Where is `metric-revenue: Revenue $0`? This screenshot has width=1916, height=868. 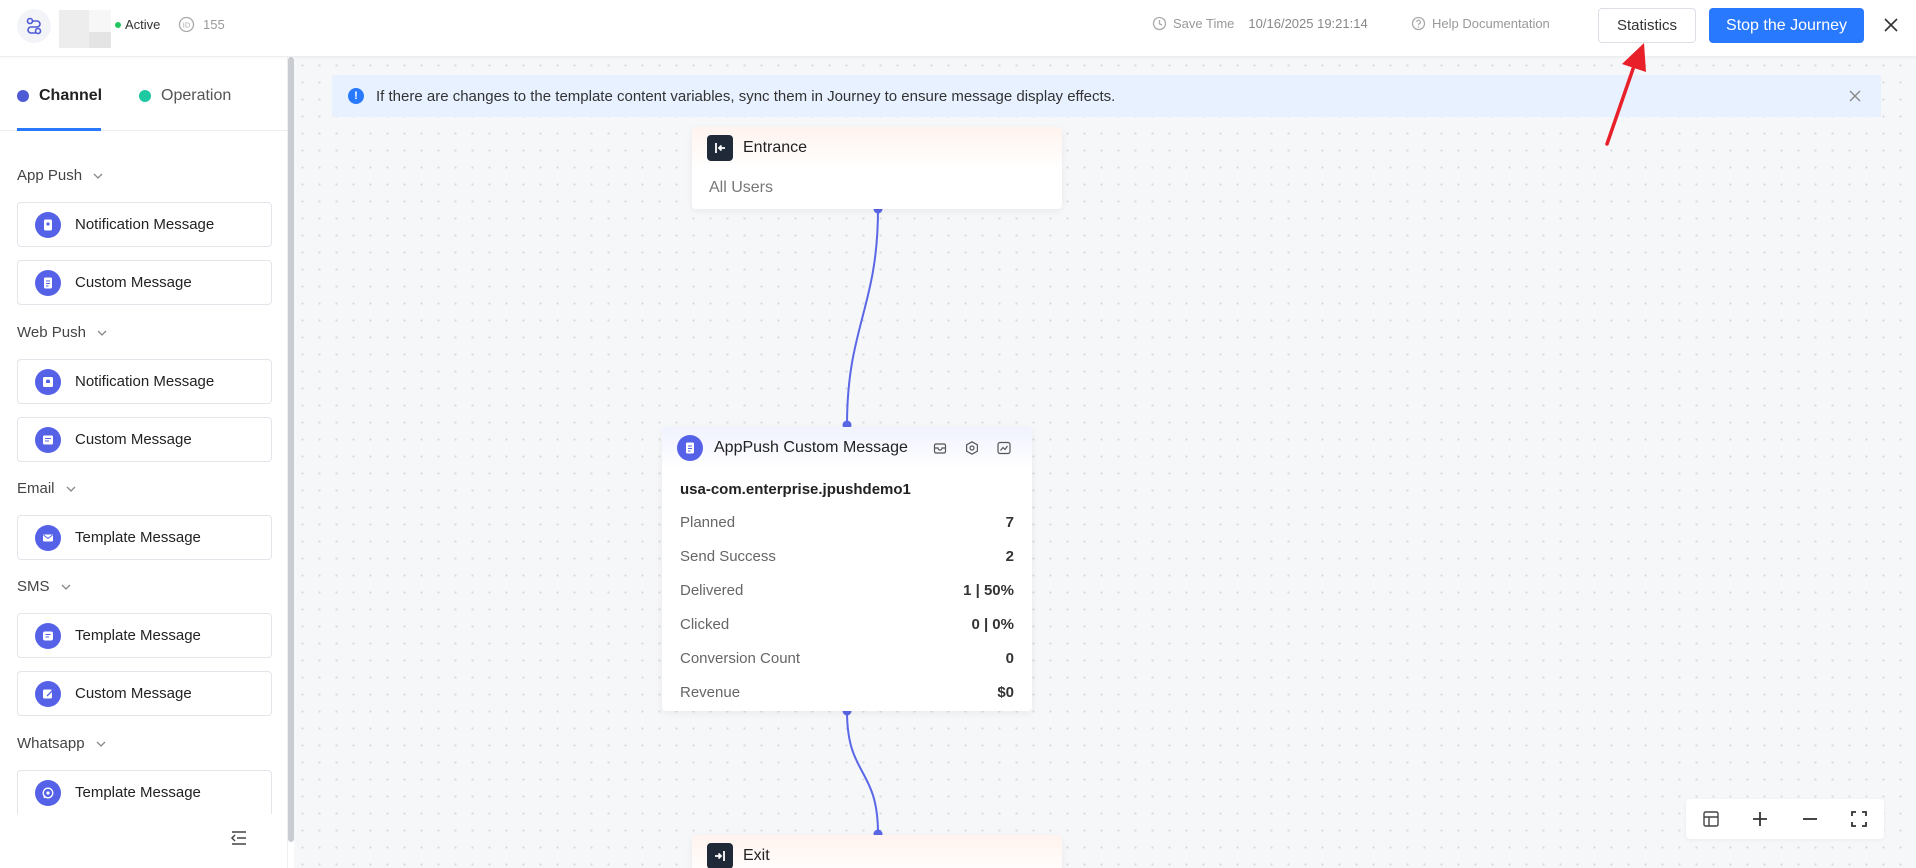 metric-revenue: Revenue $0 is located at coordinates (847, 692).